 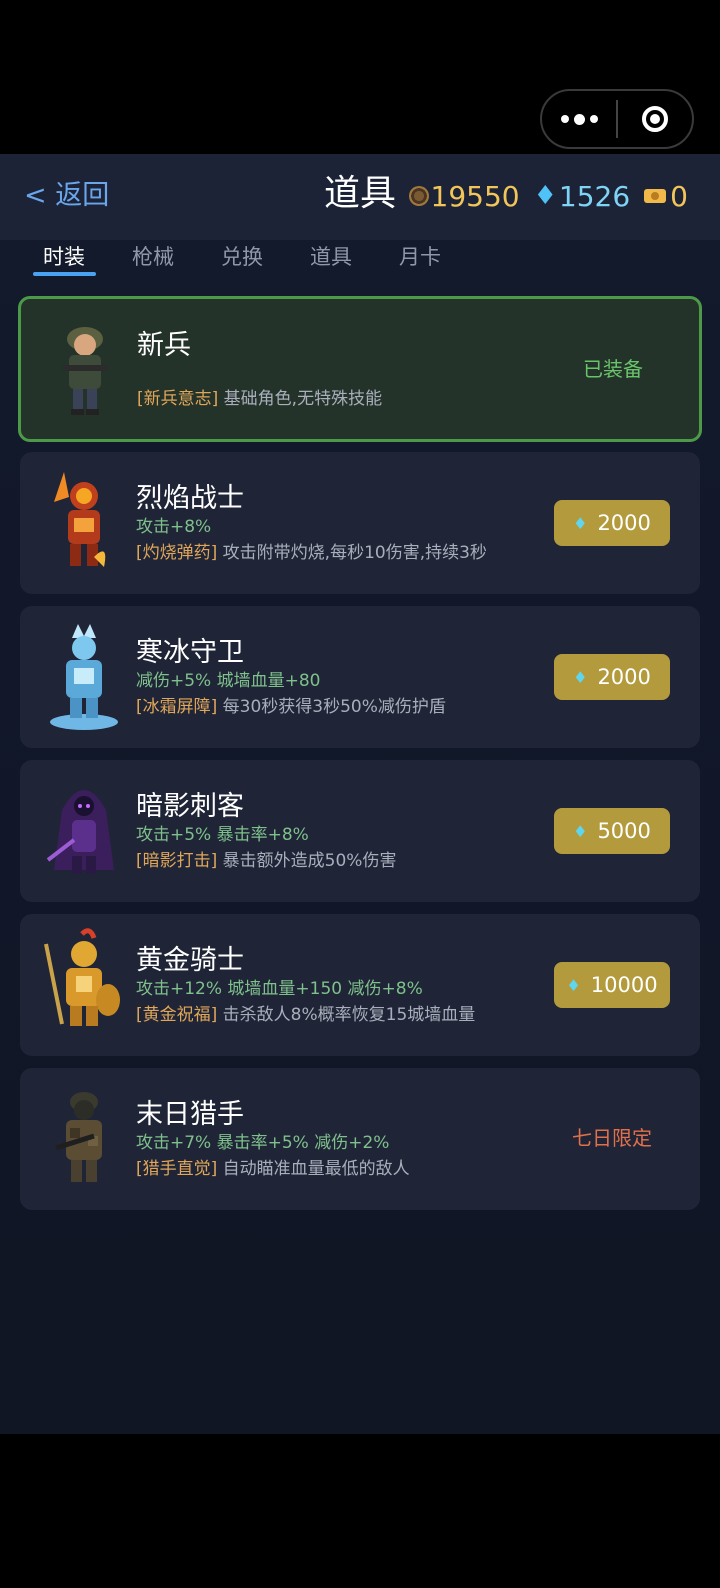 I want to click on price-value: 5000, so click(x=624, y=831).